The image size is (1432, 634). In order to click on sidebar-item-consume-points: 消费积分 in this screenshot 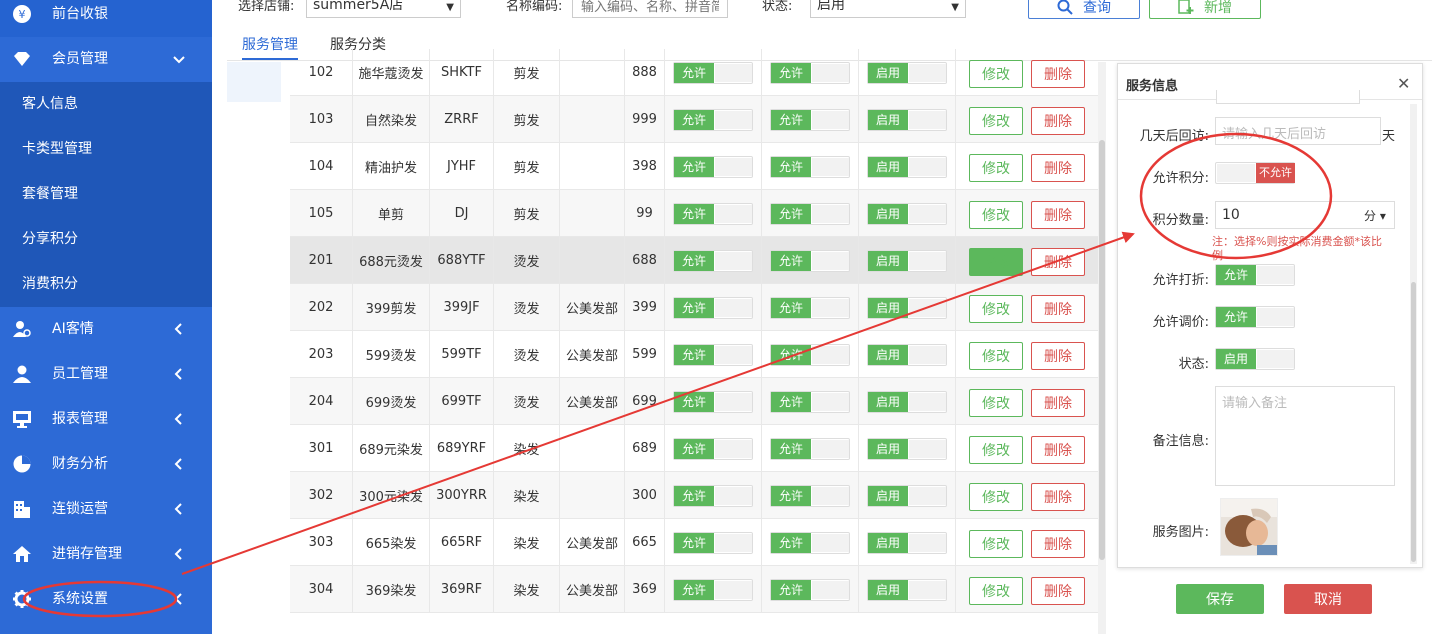, I will do `click(106, 284)`.